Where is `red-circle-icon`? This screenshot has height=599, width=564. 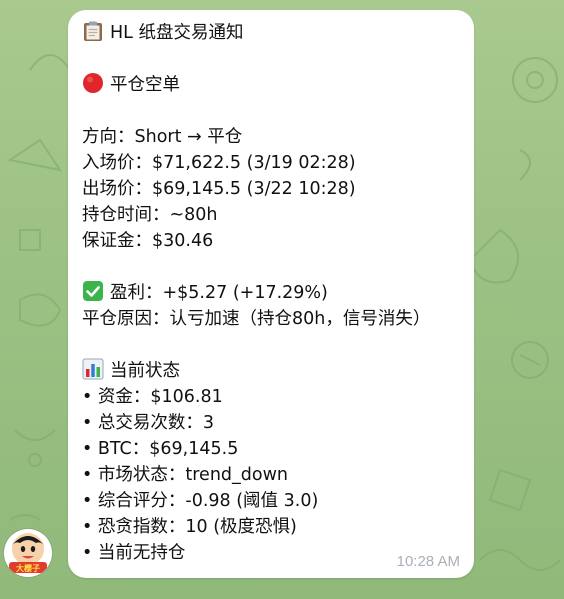
red-circle-icon is located at coordinates (93, 83).